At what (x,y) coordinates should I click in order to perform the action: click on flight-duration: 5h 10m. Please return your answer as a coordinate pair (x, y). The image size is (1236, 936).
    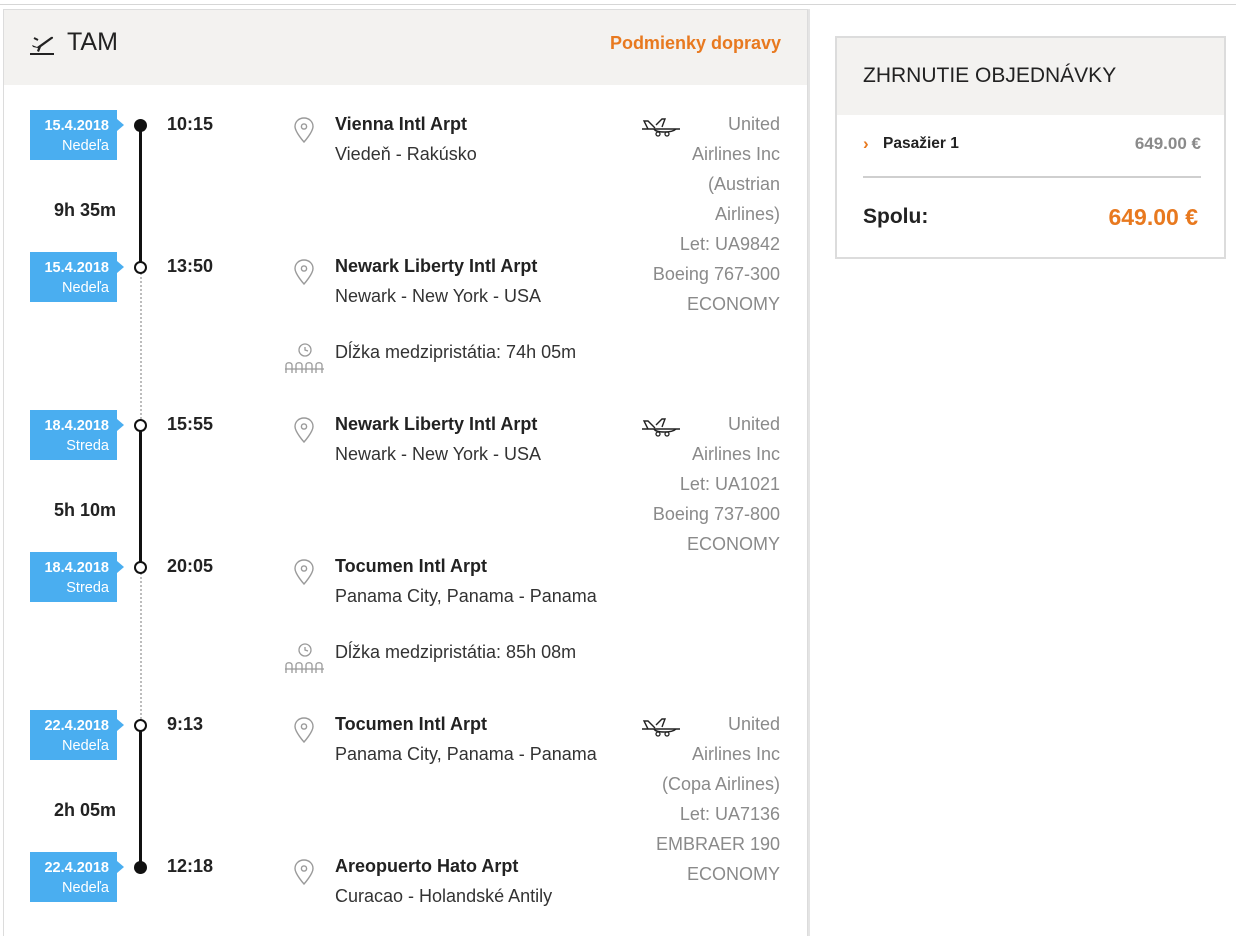
    Looking at the image, I should click on (84, 510).